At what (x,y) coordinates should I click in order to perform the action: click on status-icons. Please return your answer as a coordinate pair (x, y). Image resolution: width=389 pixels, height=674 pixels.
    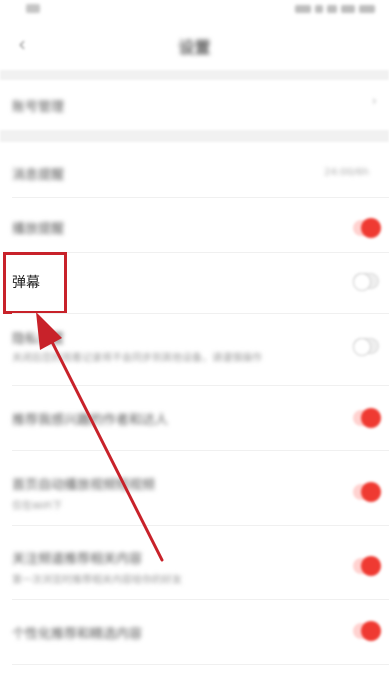
    Looking at the image, I should click on (335, 9).